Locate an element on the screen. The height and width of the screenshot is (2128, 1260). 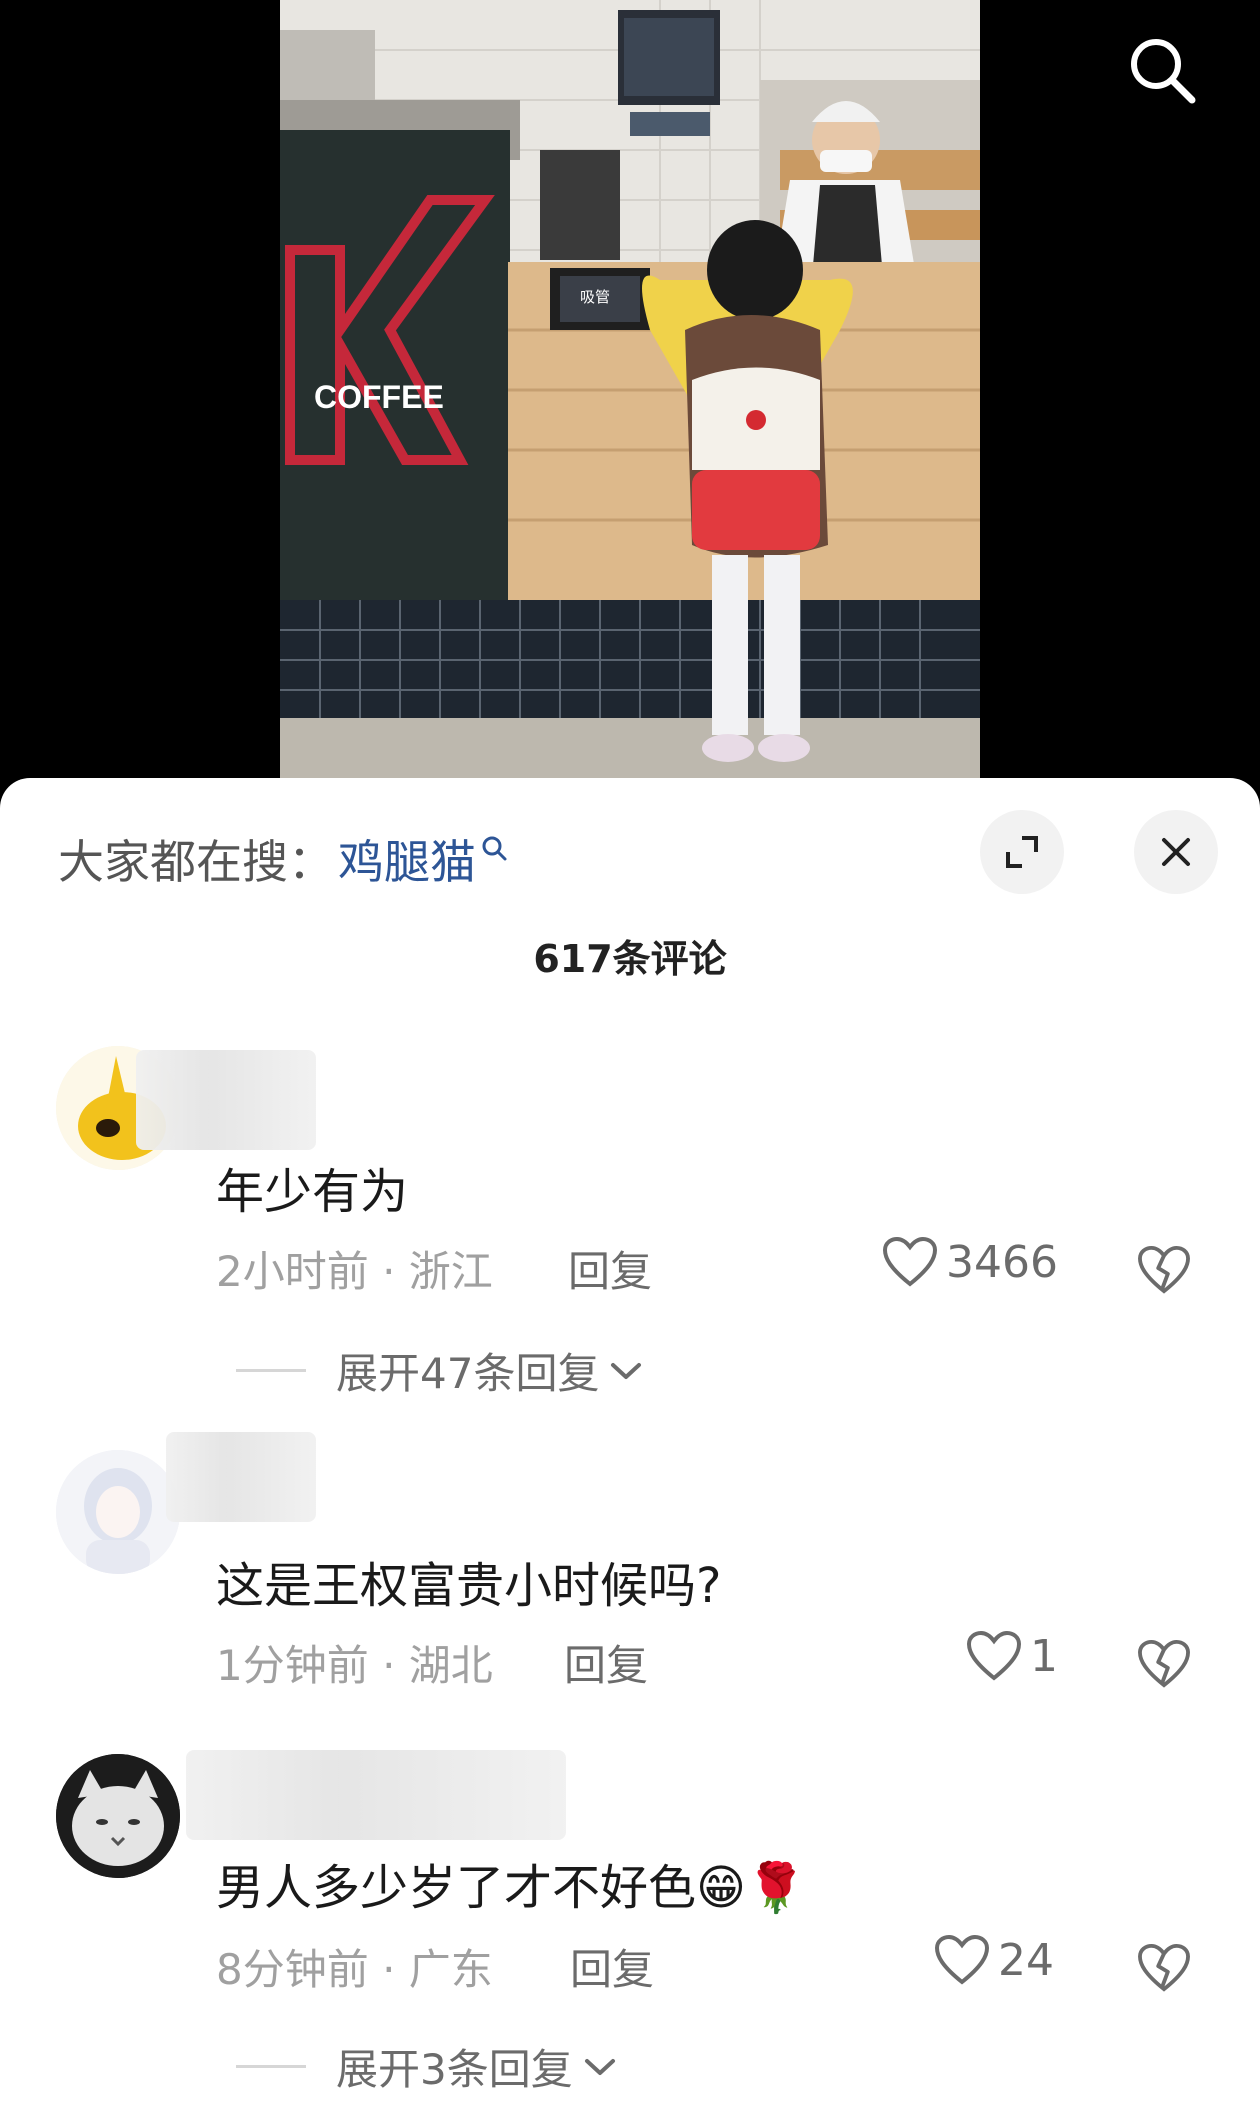
video-sign-text: COFFEE is located at coordinates (379, 397).